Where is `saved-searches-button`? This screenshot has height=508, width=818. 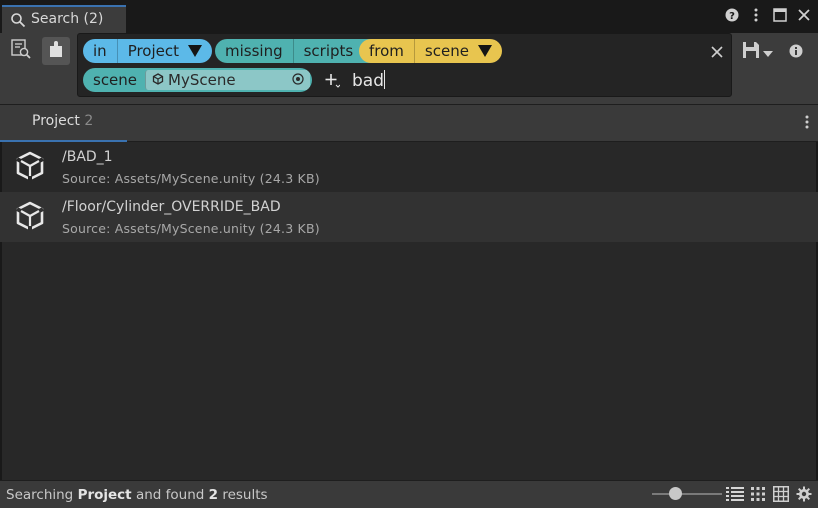 saved-searches-button is located at coordinates (21, 51).